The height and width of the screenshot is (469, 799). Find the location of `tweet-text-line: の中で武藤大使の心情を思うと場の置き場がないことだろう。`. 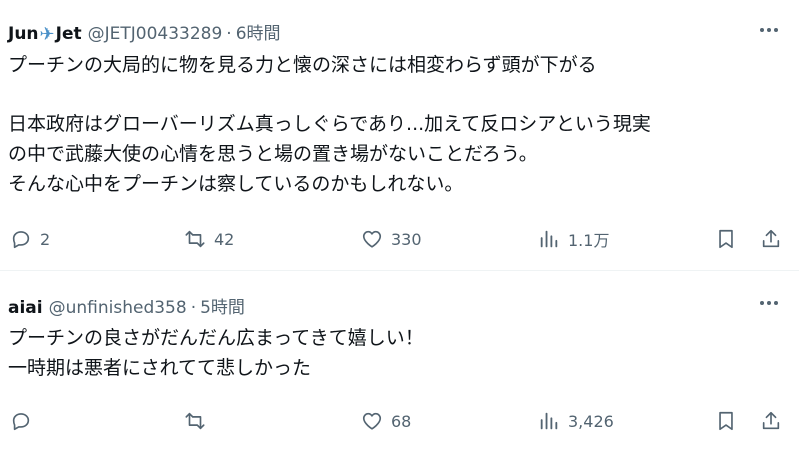

tweet-text-line: の中で武藤大使の心情を思うと場の置き場がないことだろう。 is located at coordinates (273, 154).